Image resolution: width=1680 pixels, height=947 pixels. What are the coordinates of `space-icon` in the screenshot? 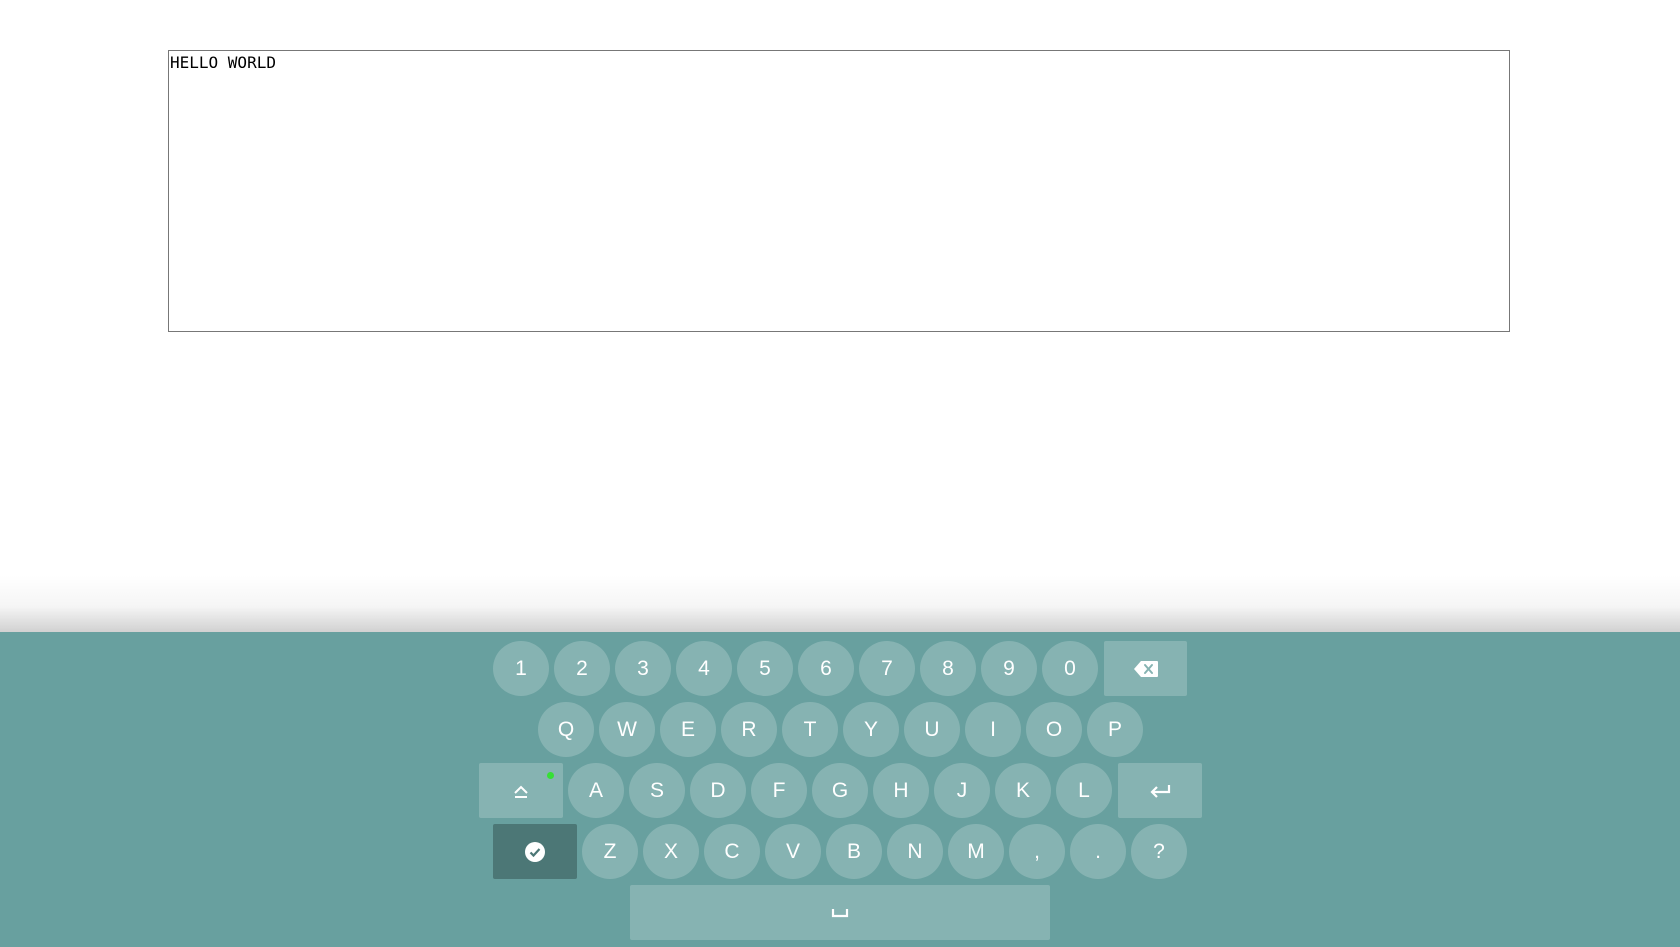 It's located at (840, 913).